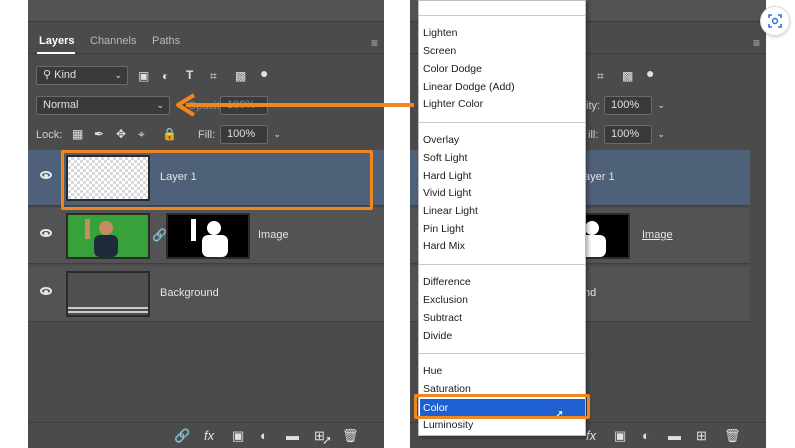  I want to click on background-thumbnail, so click(108, 294).